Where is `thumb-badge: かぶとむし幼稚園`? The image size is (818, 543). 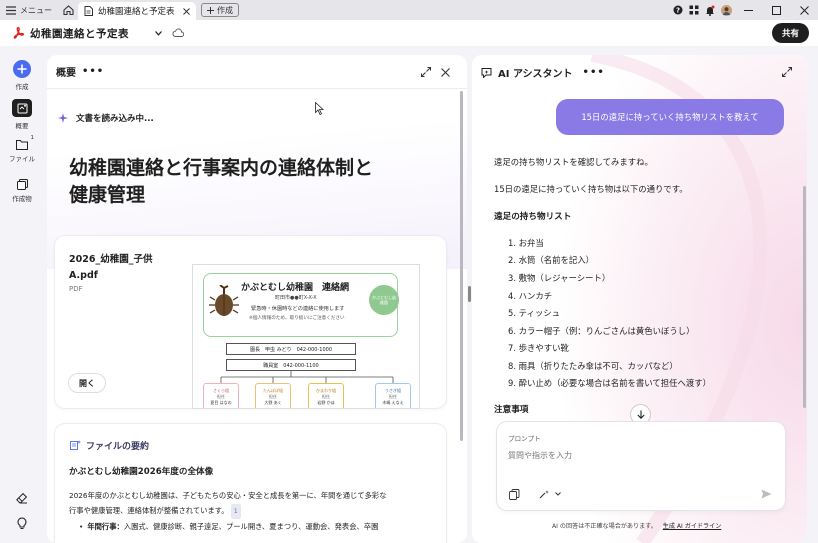 thumb-badge: かぶとむし幼稚園 is located at coordinates (384, 300).